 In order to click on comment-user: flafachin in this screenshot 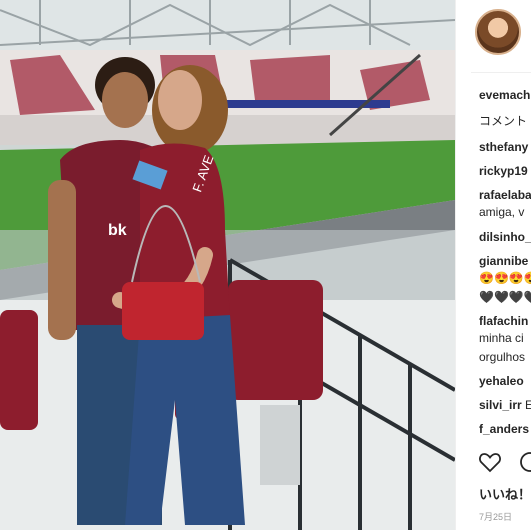, I will do `click(503, 321)`.